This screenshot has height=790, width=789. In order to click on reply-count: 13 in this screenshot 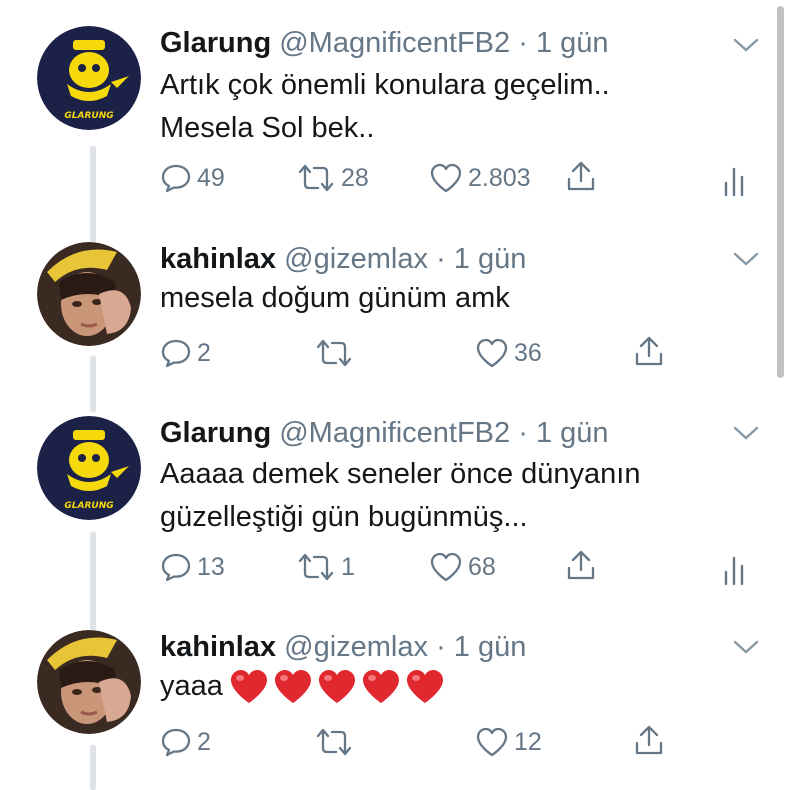, I will do `click(211, 566)`.